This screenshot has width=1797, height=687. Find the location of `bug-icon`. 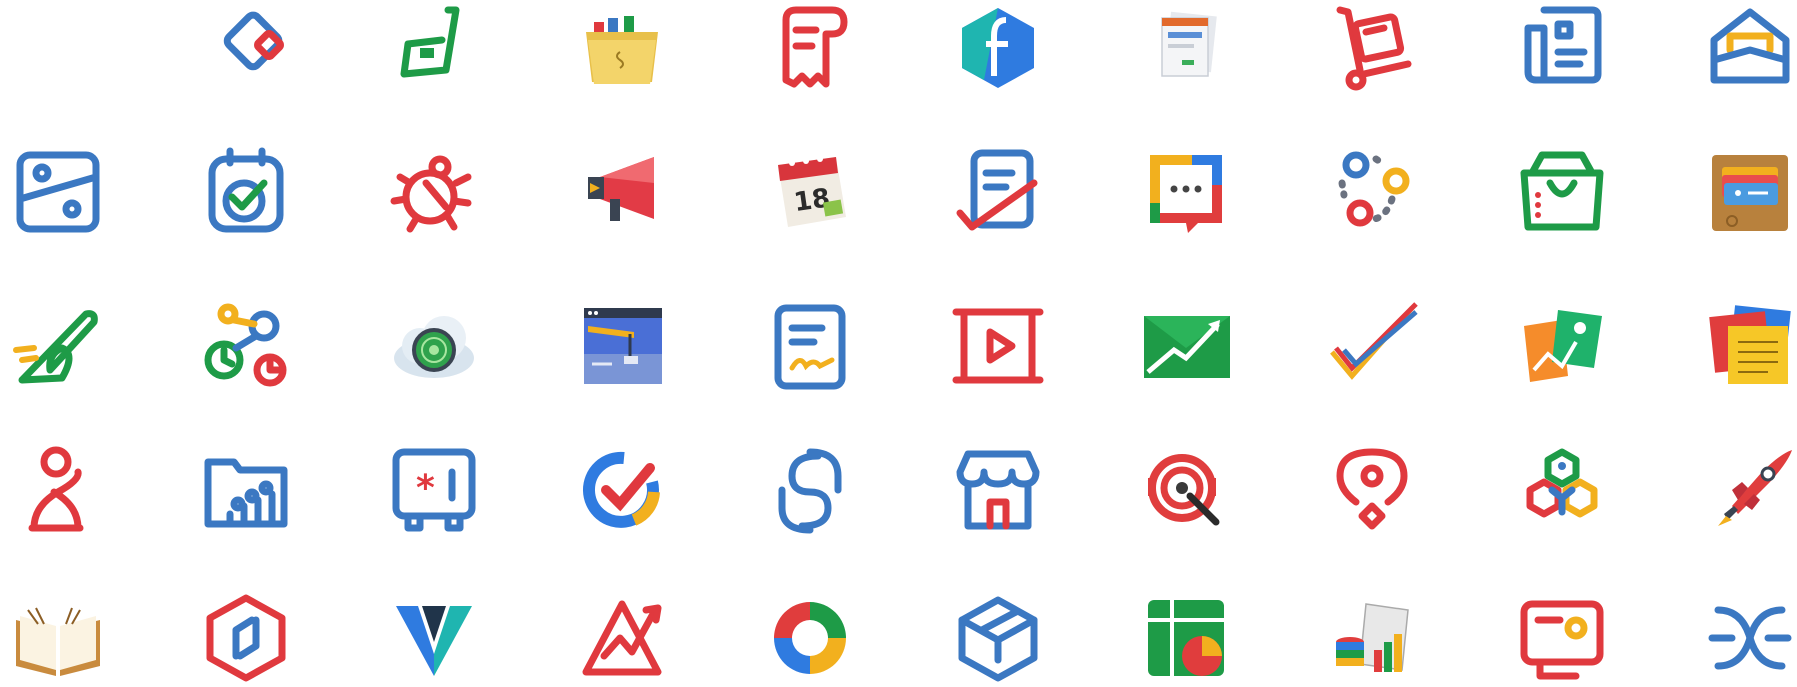

bug-icon is located at coordinates (434, 191).